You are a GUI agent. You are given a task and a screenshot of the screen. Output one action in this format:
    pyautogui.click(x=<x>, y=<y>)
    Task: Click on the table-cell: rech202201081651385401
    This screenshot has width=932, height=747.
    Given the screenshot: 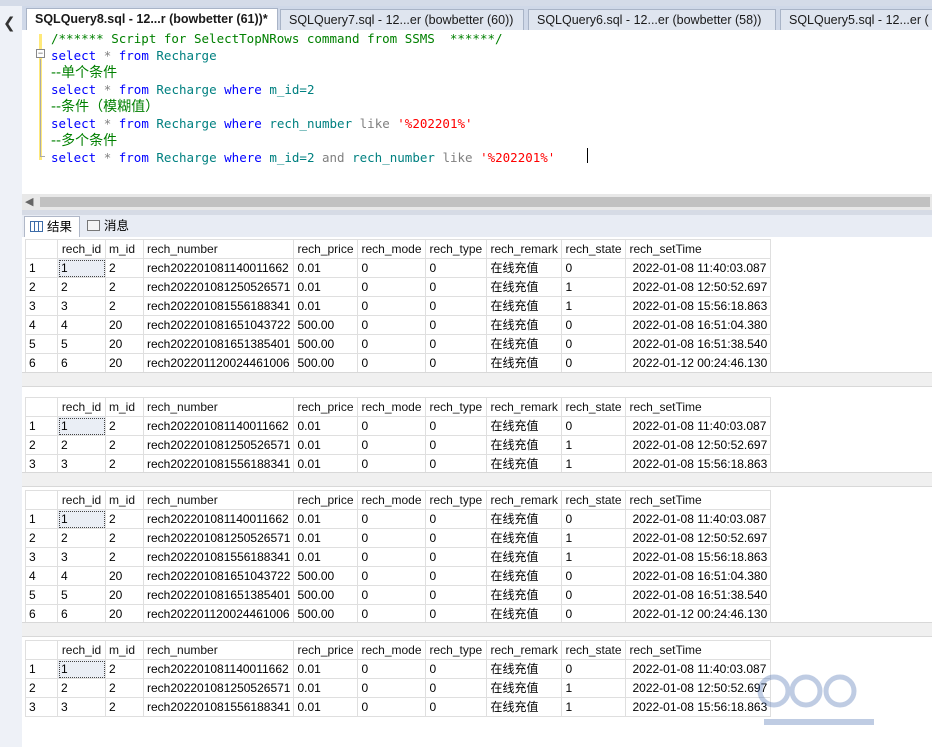 What is the action you would take?
    pyautogui.click(x=218, y=344)
    